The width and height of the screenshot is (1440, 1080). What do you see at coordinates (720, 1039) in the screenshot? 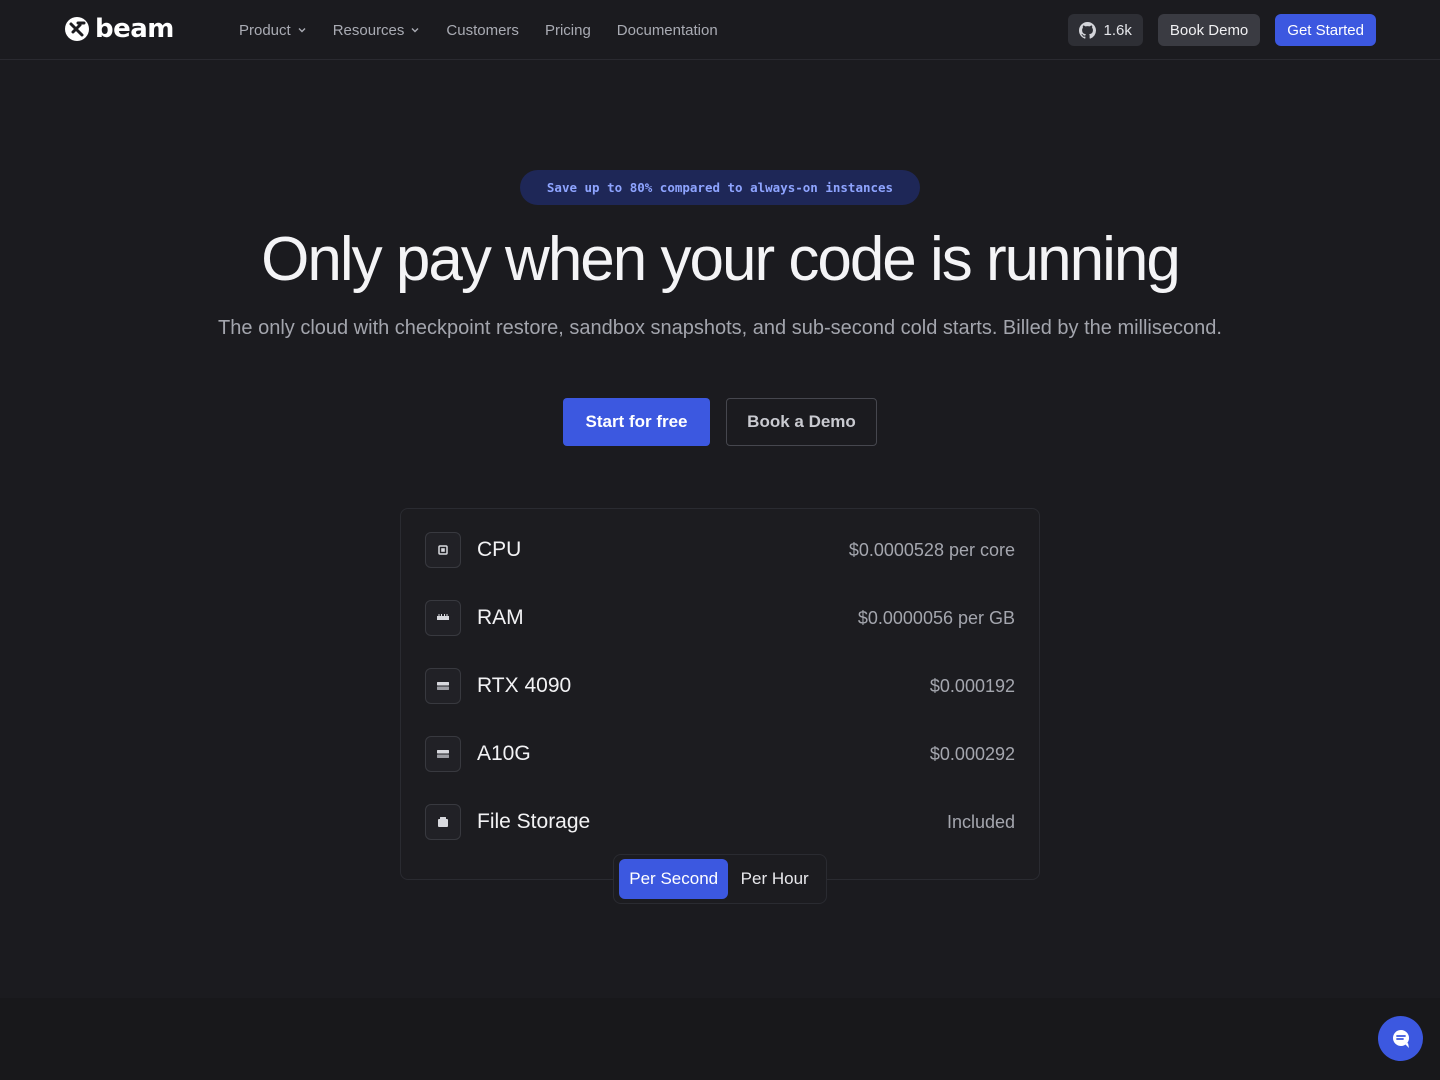
I see `next-section` at bounding box center [720, 1039].